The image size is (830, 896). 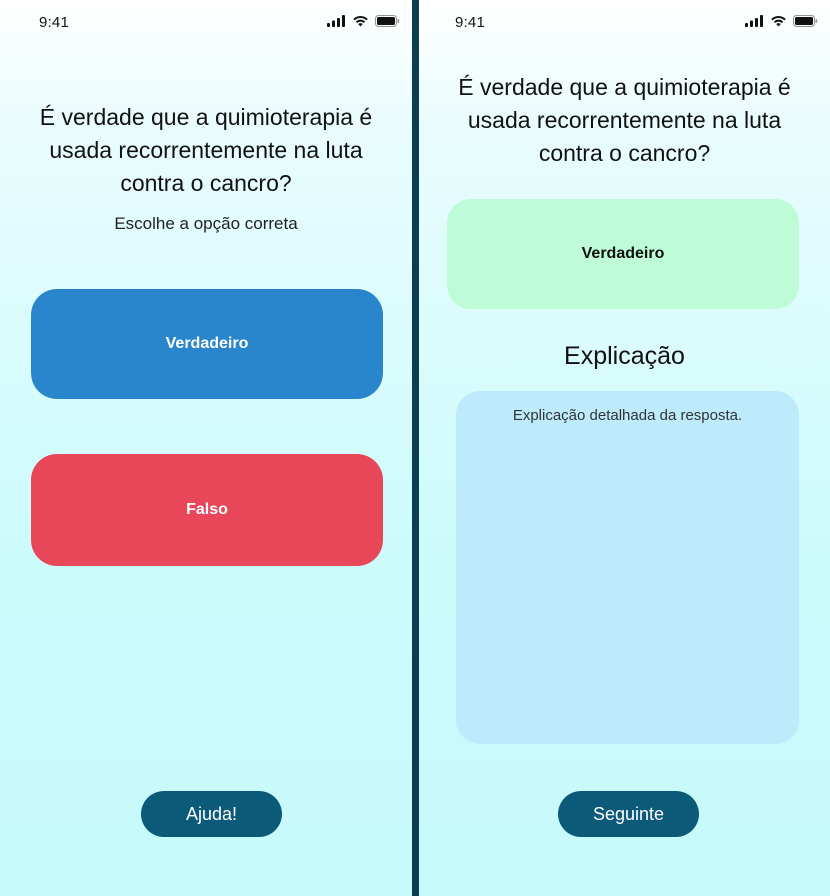 I want to click on next-button: Seguinte, so click(x=628, y=814).